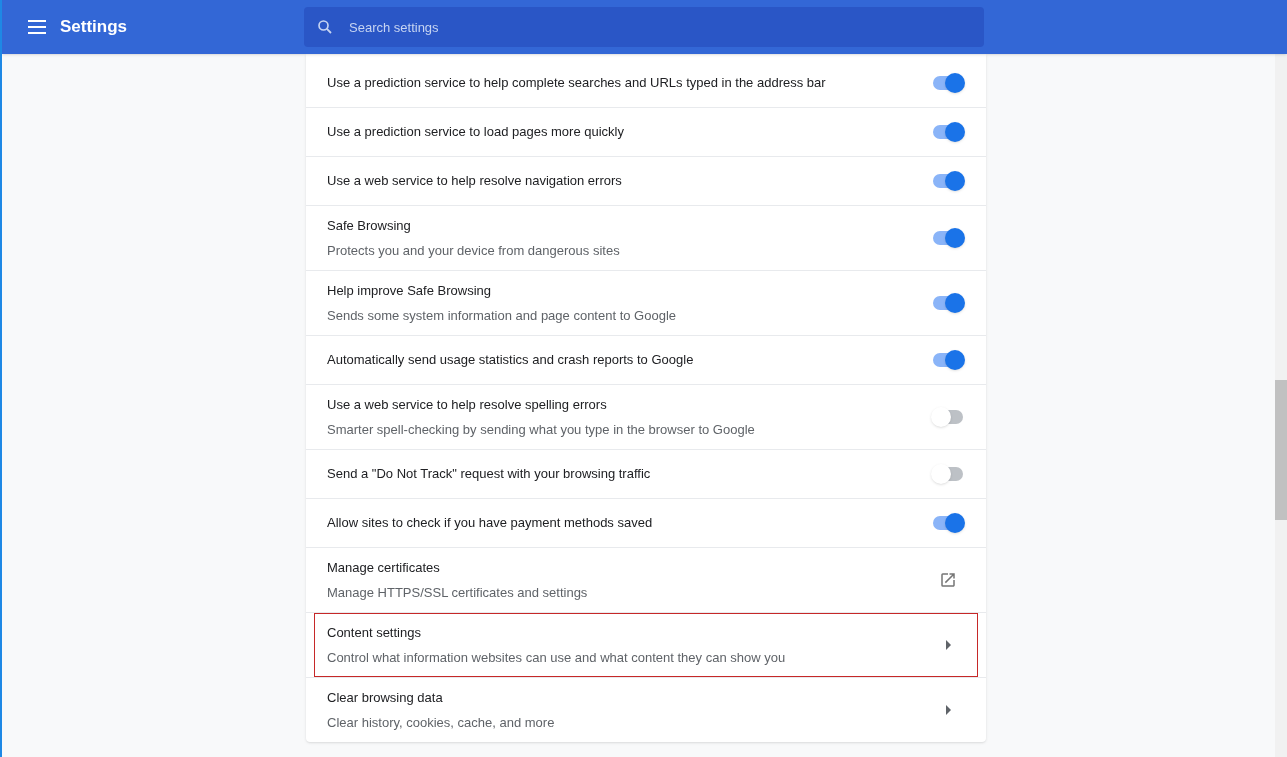  Describe the element at coordinates (467, 405) in the screenshot. I see `row-title: Use a web service to help resolve spelling errors` at that location.